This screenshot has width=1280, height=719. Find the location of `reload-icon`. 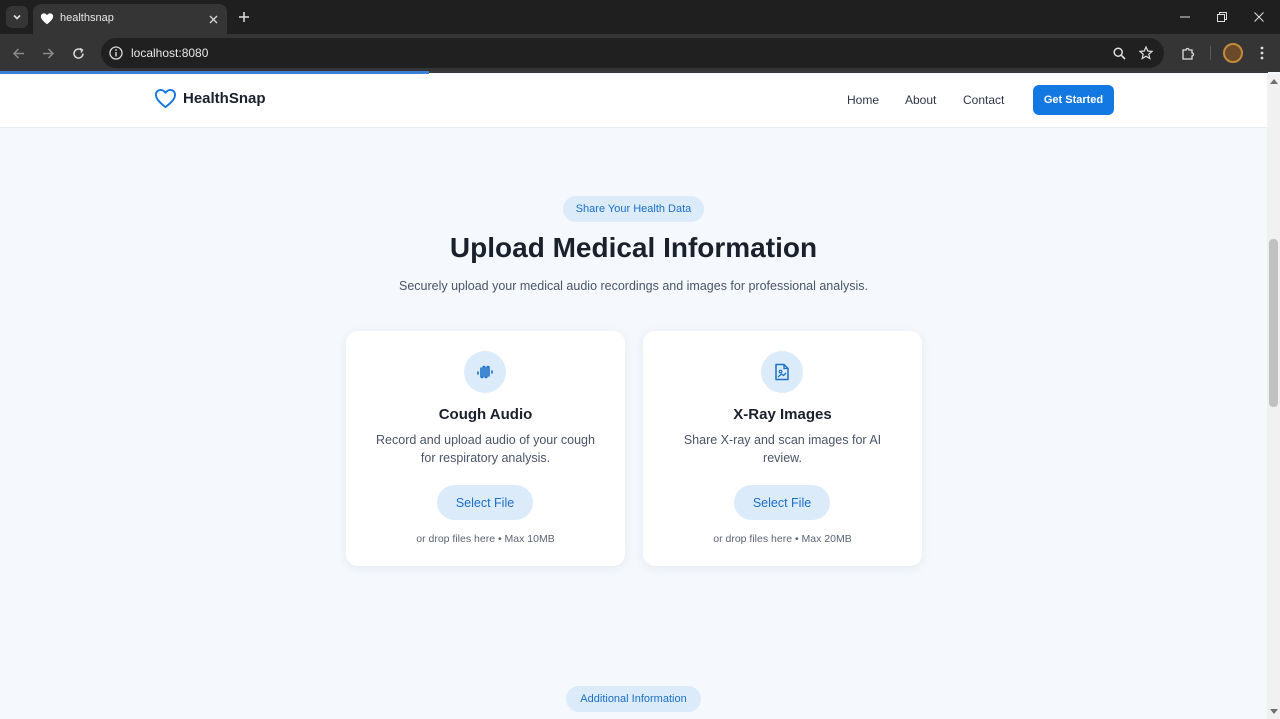

reload-icon is located at coordinates (78, 53).